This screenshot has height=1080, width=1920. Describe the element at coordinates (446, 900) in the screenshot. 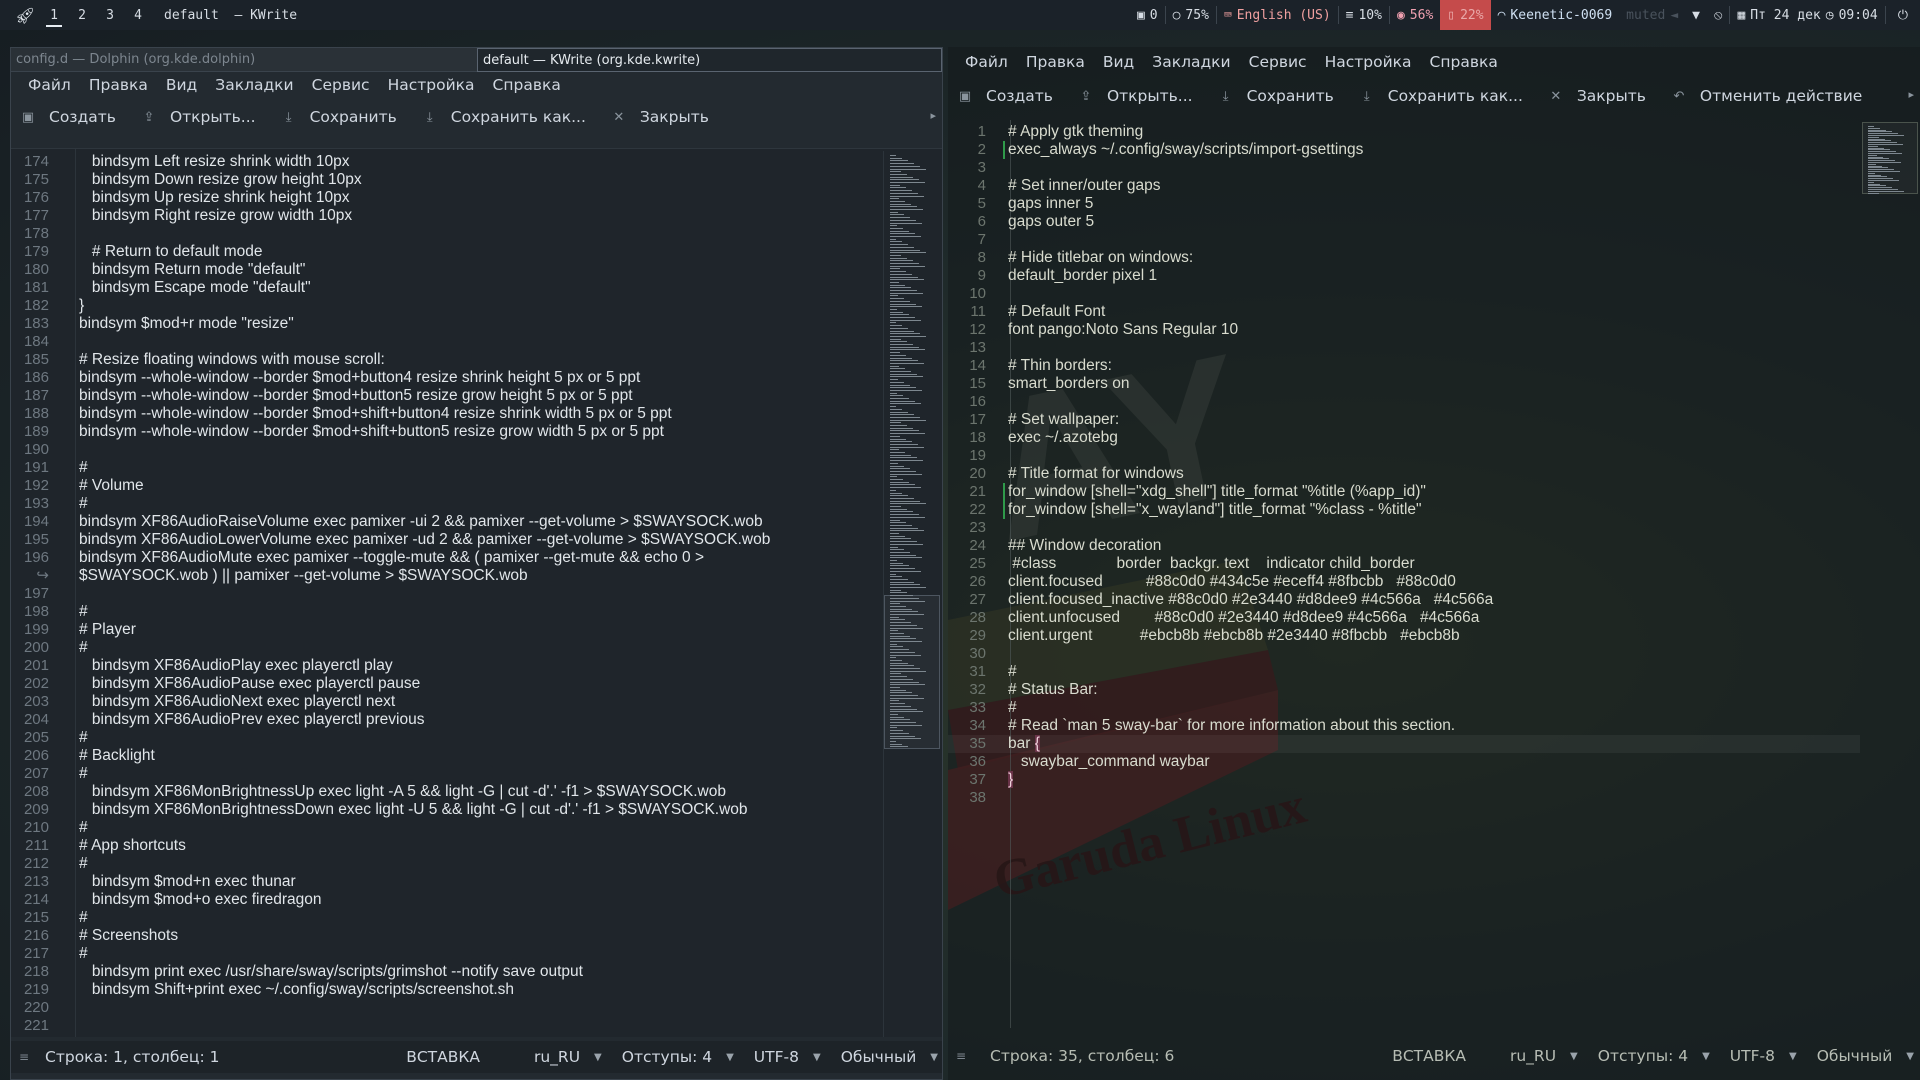

I see `code-line: 214 bindsym $mod+o exec firedragon` at that location.